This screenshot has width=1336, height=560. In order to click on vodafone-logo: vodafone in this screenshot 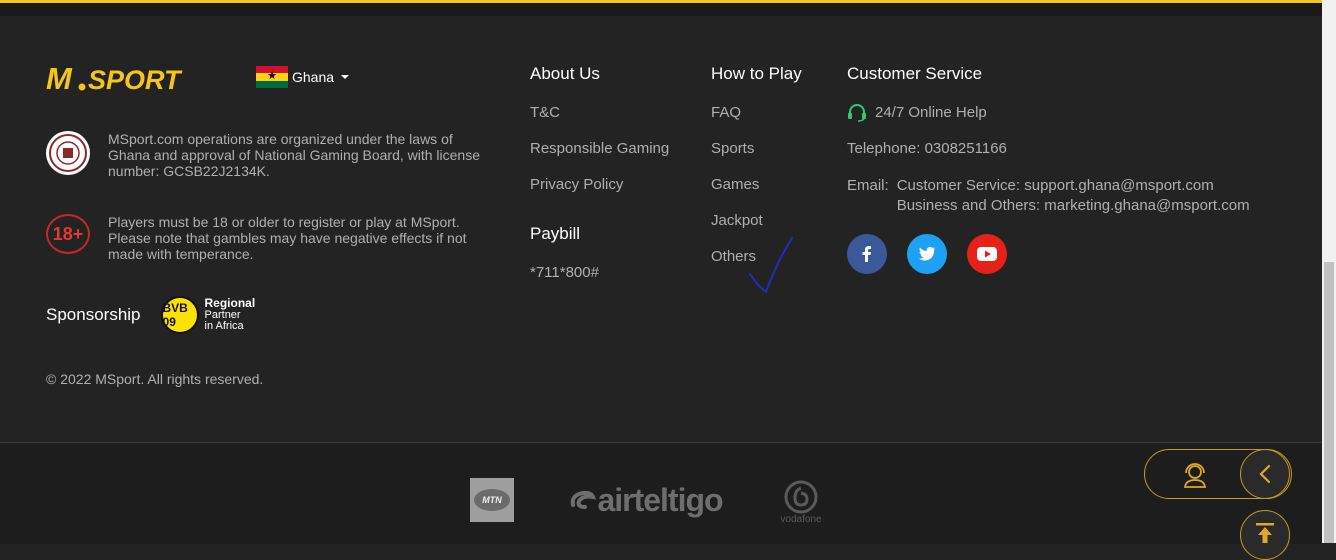, I will do `click(801, 502)`.